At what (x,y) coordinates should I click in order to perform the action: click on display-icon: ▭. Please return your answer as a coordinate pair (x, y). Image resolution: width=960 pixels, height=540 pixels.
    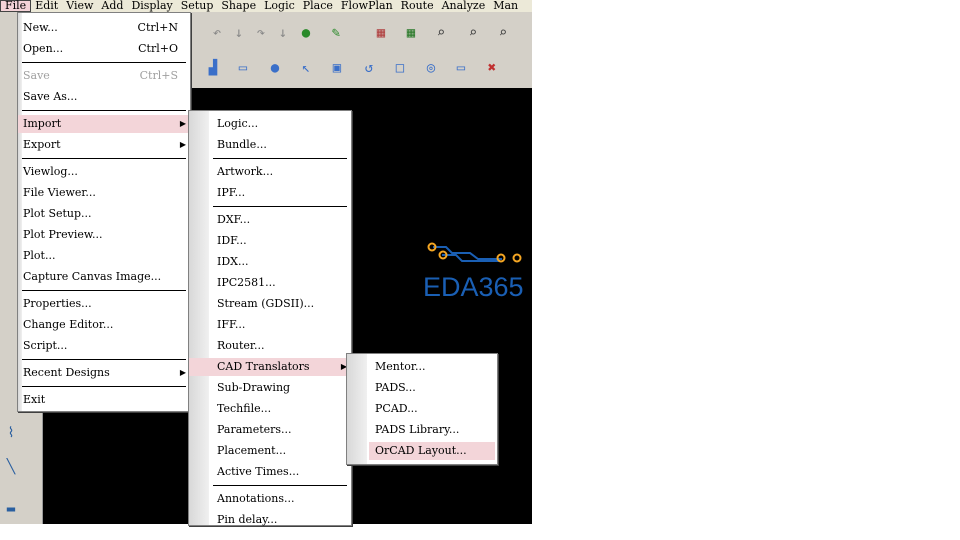
    Looking at the image, I should click on (461, 68).